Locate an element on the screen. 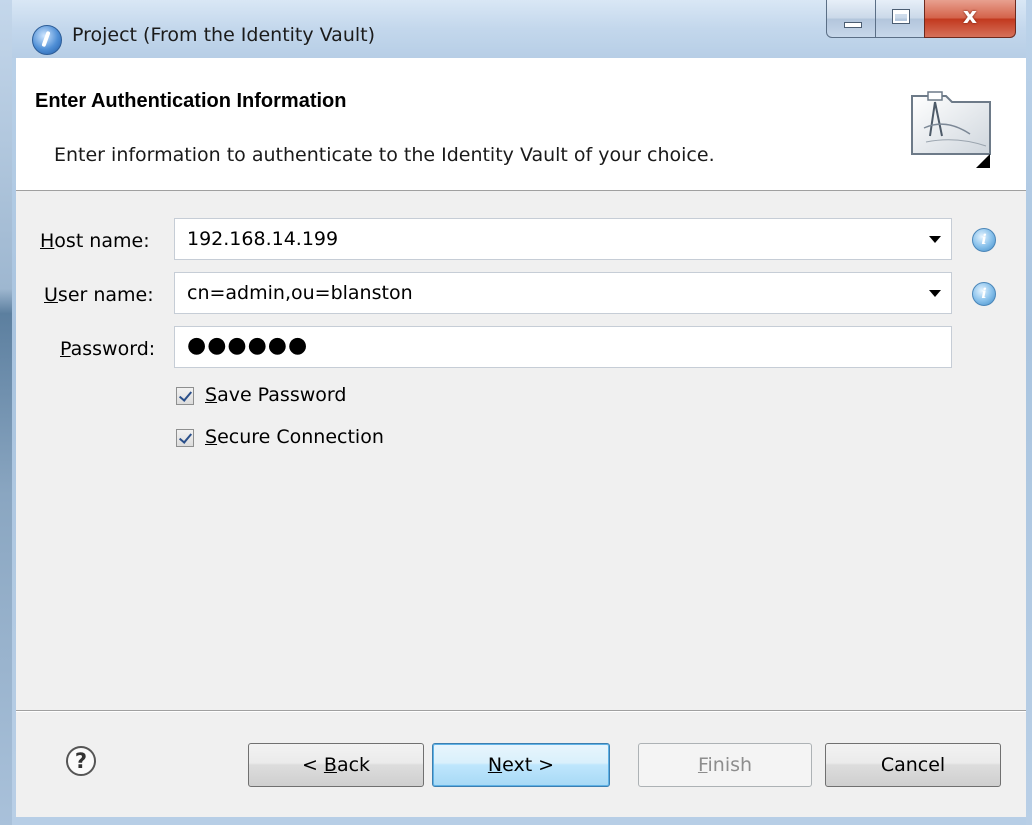 The height and width of the screenshot is (825, 1032). host-name-combobox: 192.168.14.199 is located at coordinates (563, 239).